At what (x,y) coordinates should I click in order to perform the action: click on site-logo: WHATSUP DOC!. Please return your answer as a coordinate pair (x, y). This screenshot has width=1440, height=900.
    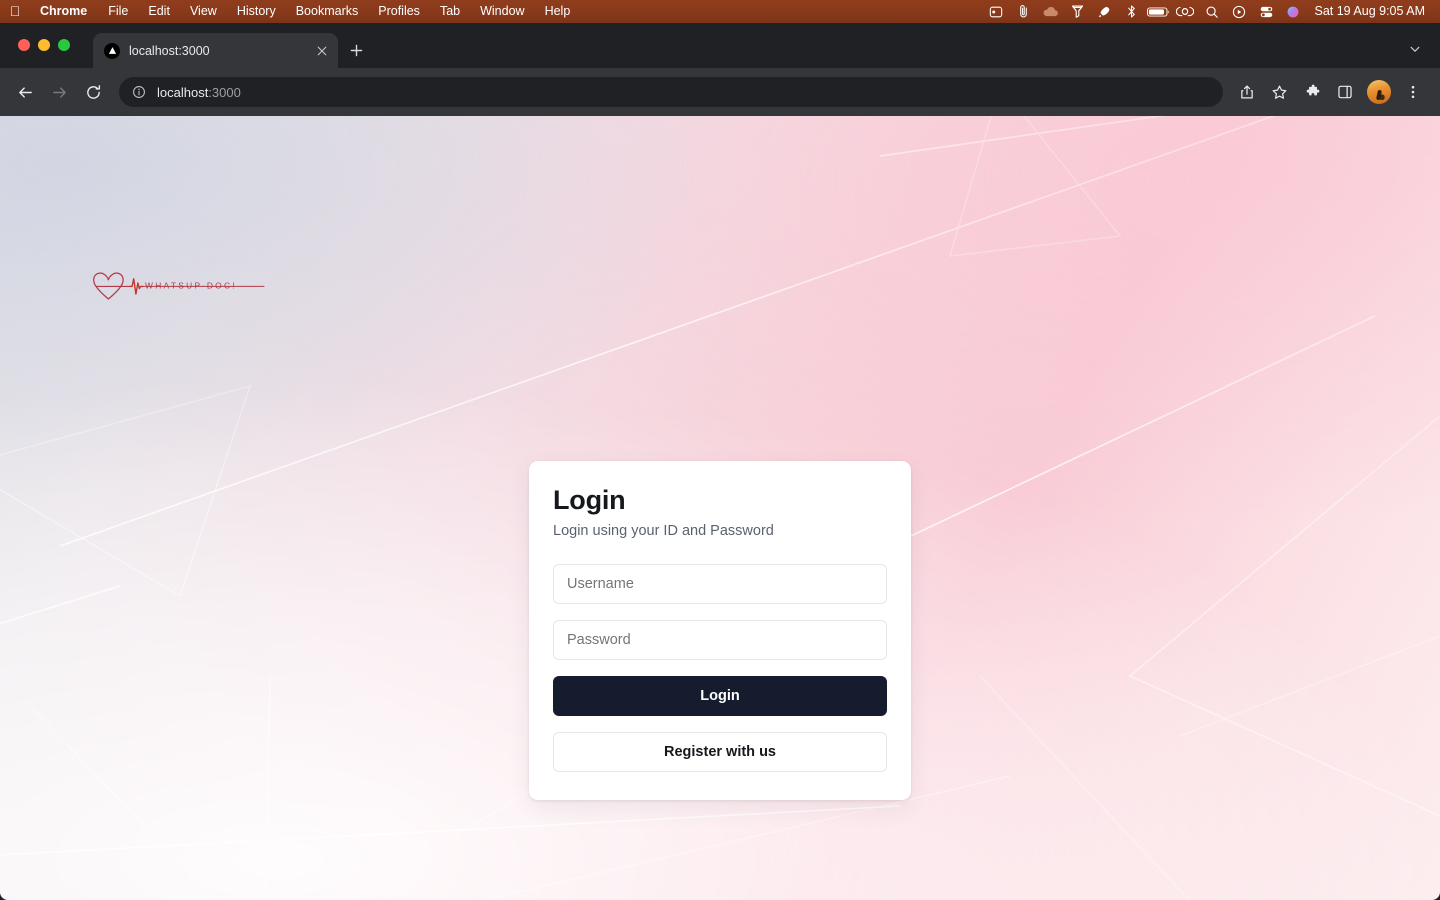
    Looking at the image, I should click on (169, 287).